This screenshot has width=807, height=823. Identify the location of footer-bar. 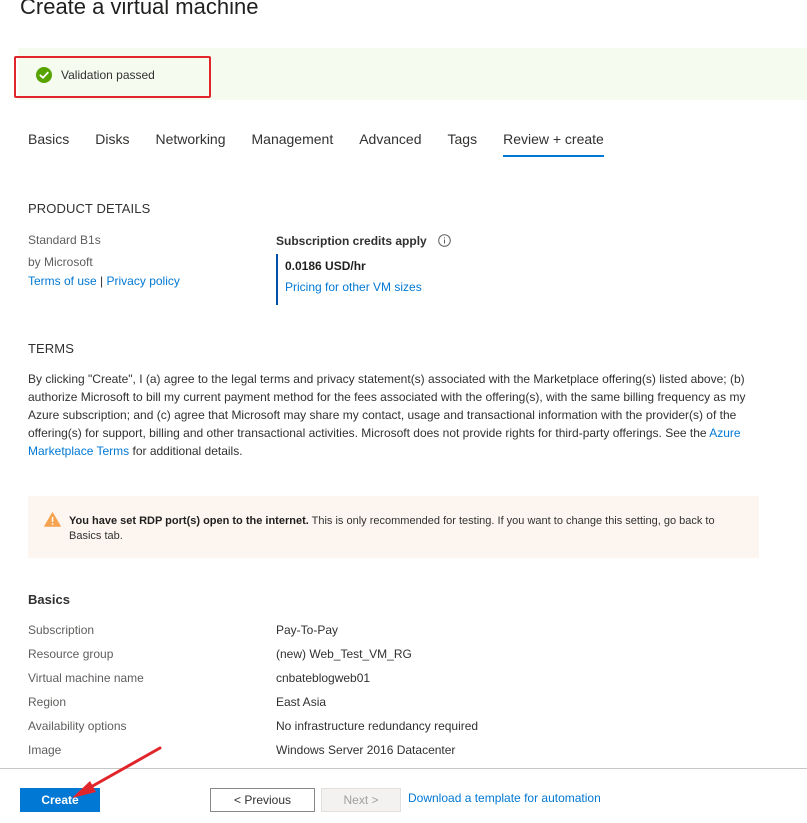
(403, 796).